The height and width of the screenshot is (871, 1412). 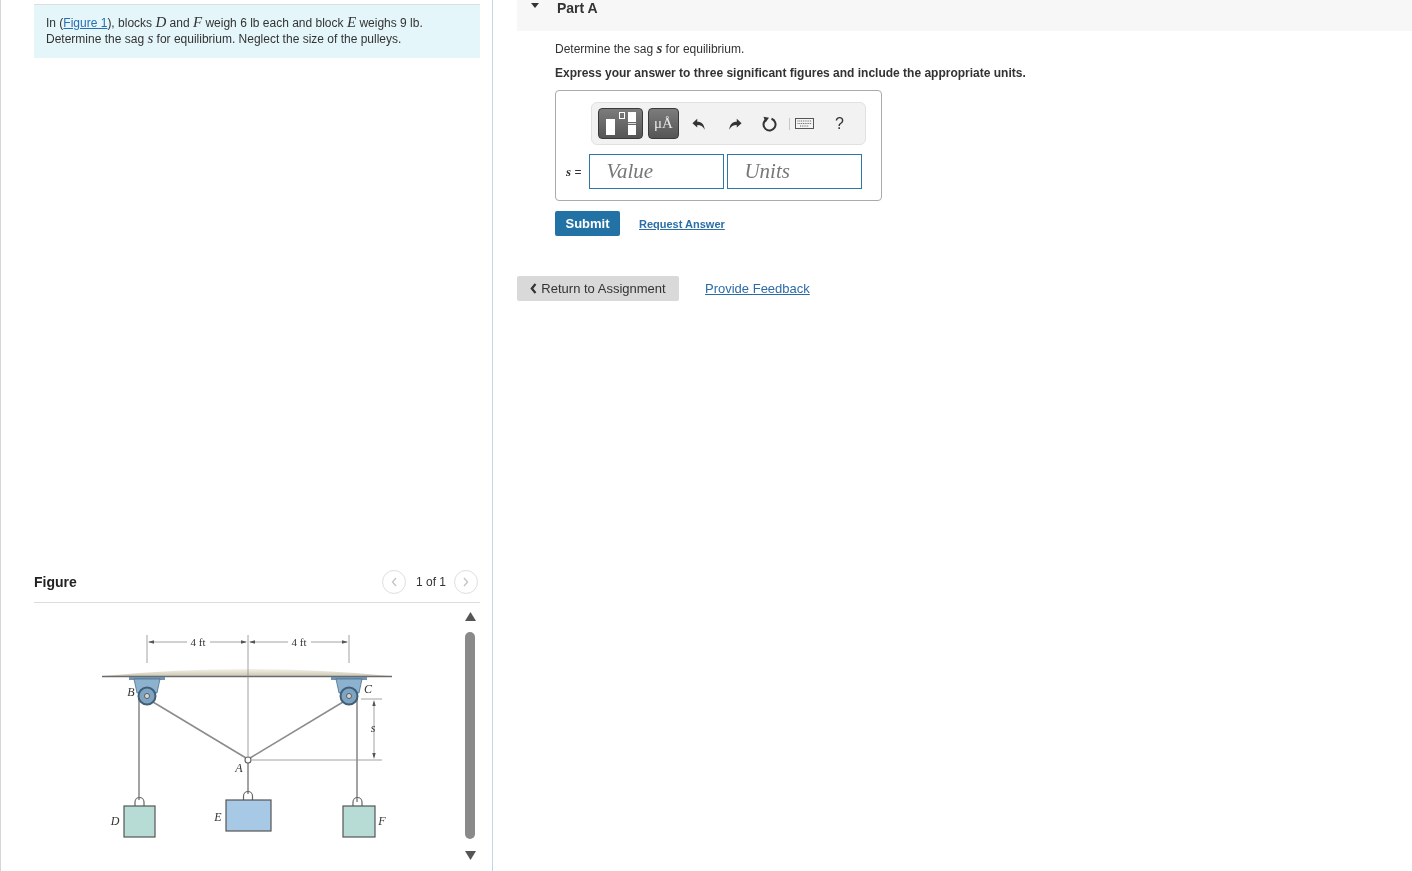 What do you see at coordinates (657, 171) in the screenshot?
I see `value-field: Value` at bounding box center [657, 171].